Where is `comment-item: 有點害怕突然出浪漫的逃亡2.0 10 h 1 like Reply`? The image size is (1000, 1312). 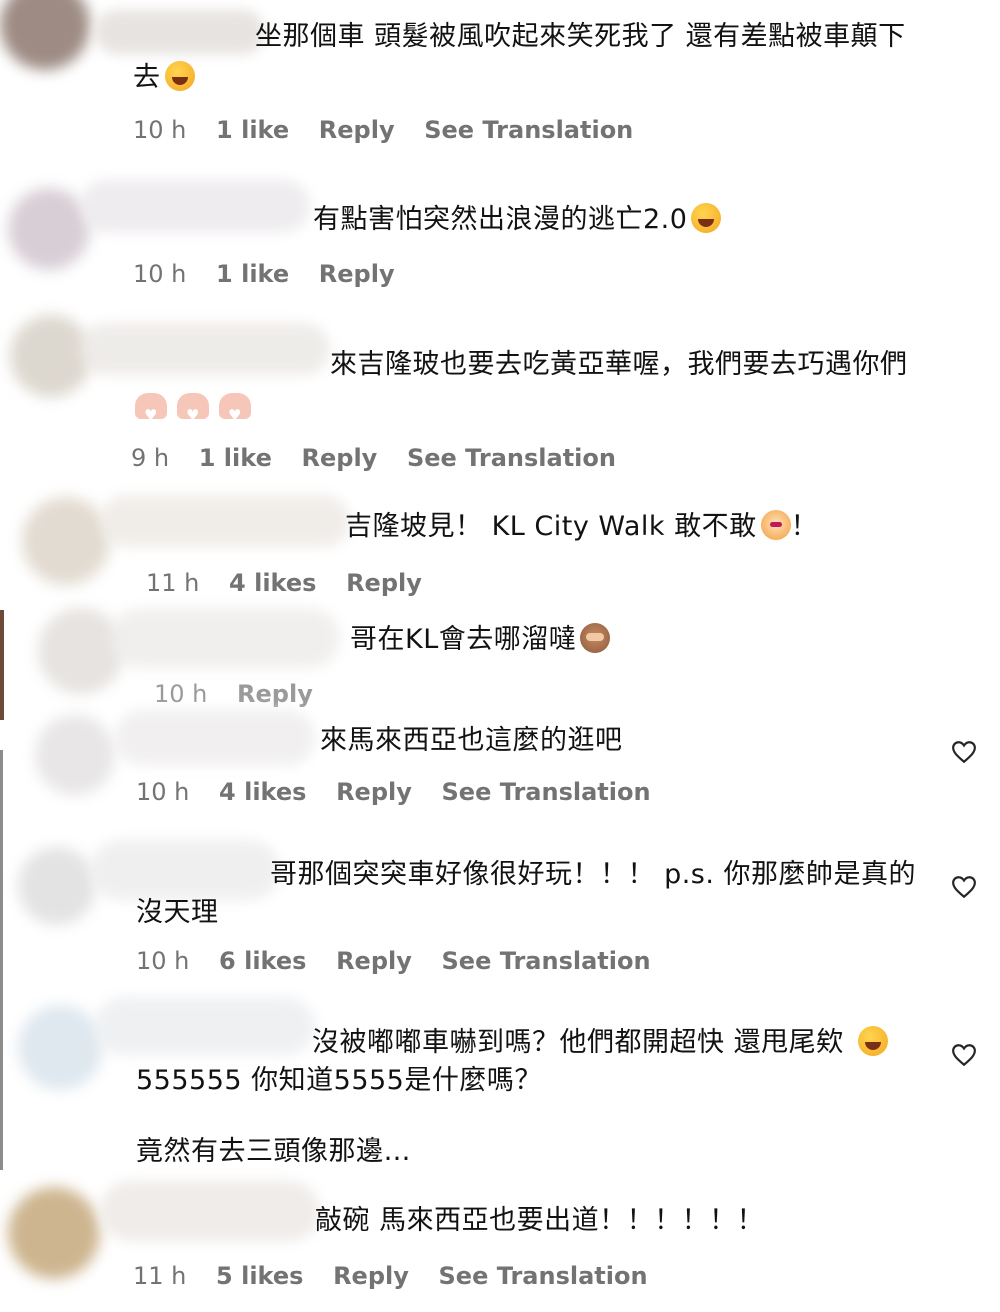 comment-item: 有點害怕突然出浪漫的逃亡2.0 10 h 1 like Reply is located at coordinates (500, 235).